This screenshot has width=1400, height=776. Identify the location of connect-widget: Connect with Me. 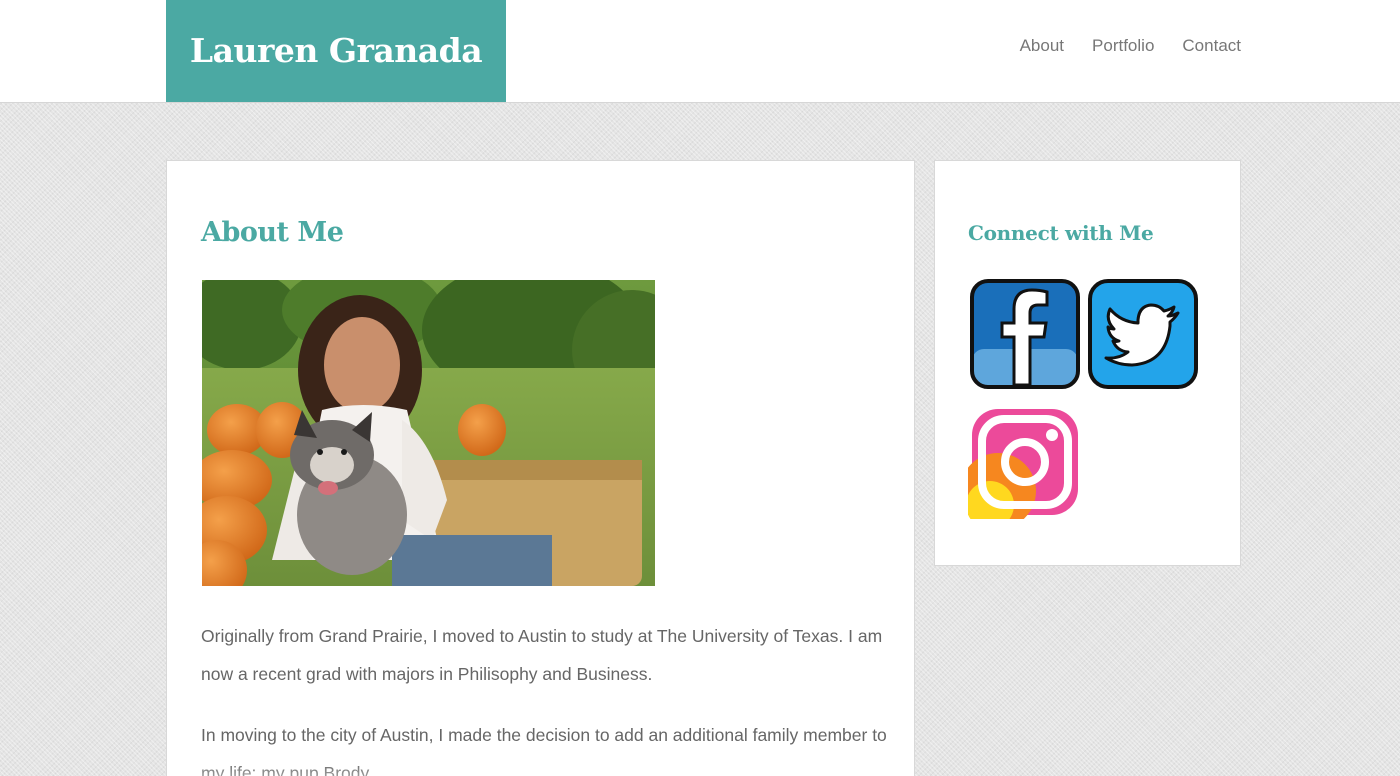
(1087, 363).